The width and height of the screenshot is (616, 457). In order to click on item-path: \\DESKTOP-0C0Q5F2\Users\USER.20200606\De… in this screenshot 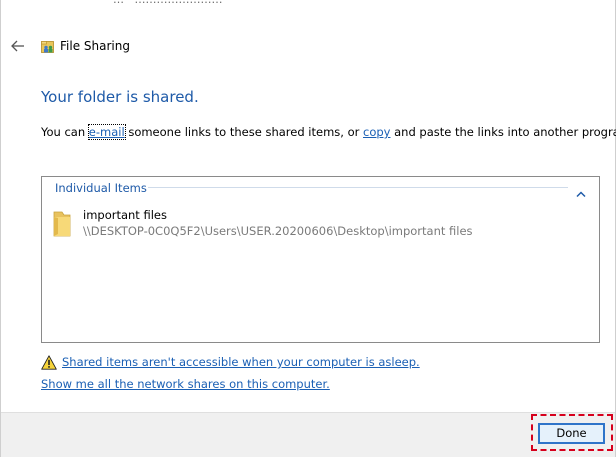, I will do `click(278, 231)`.